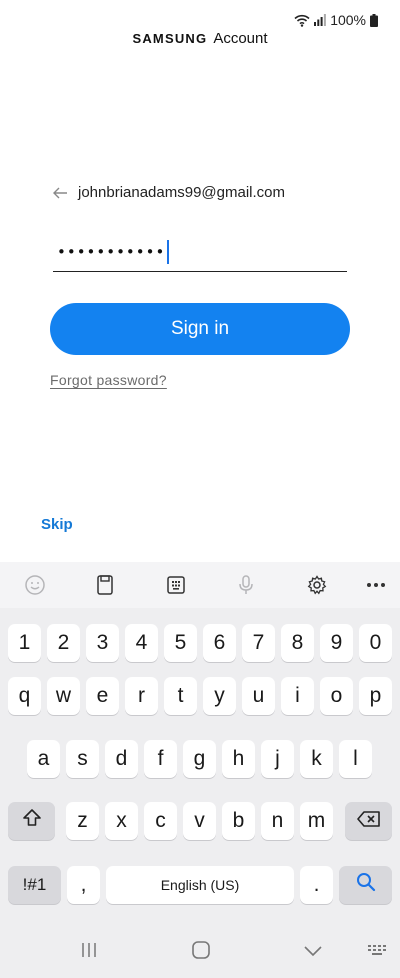  Describe the element at coordinates (43, 759) in the screenshot. I see `key-a: a` at that location.